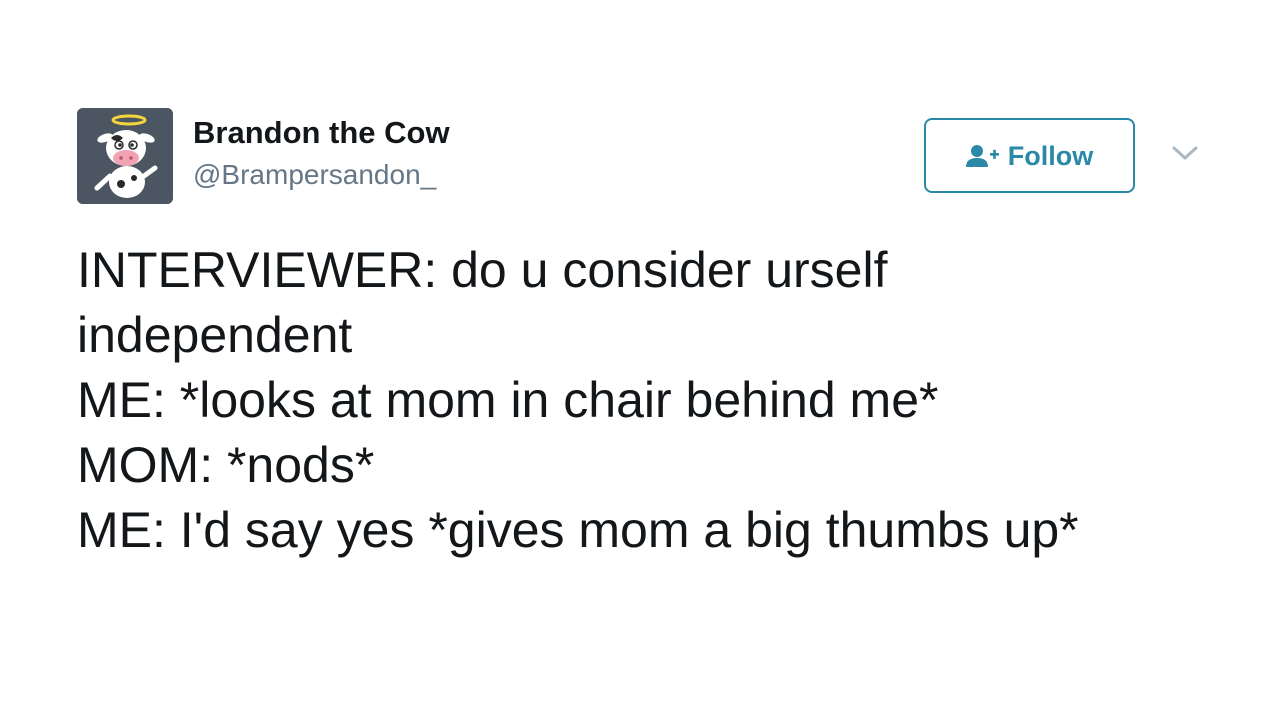 The height and width of the screenshot is (720, 1280). What do you see at coordinates (226, 465) in the screenshot?
I see `tweet-text-line: MOM: *nods*` at bounding box center [226, 465].